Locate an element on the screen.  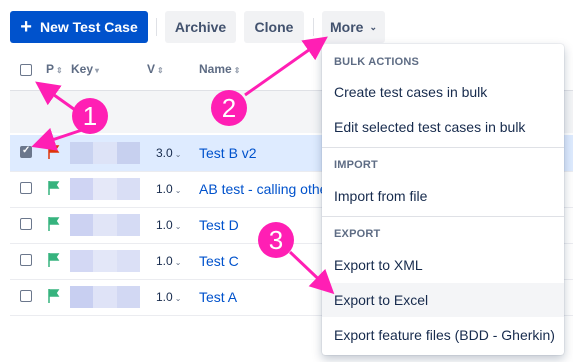
clone-button: Clone is located at coordinates (274, 27).